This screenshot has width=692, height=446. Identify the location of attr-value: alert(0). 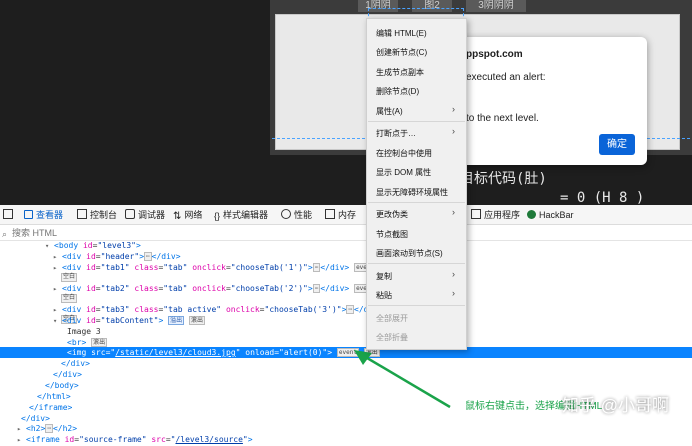
(303, 352).